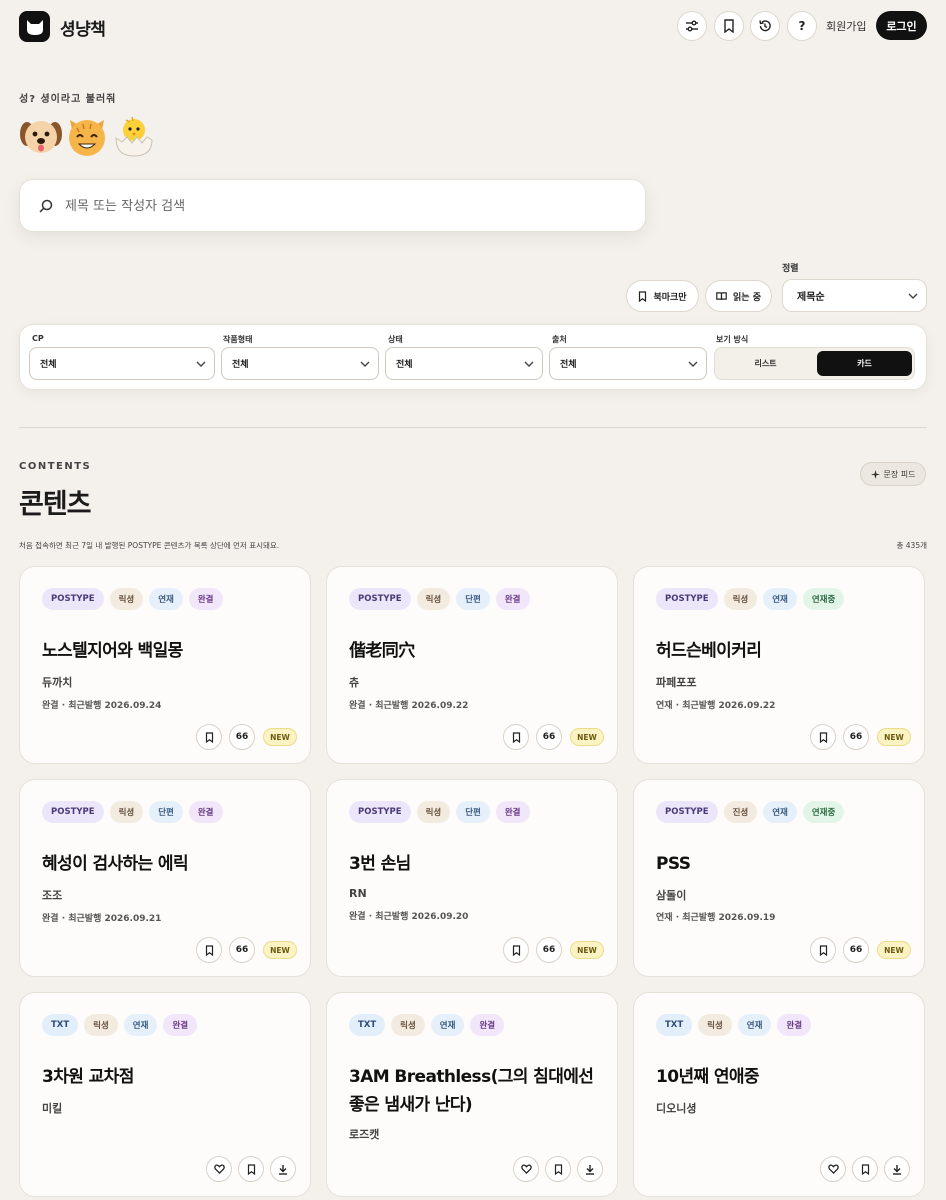 Image resolution: width=946 pixels, height=1200 pixels. What do you see at coordinates (781, 651) in the screenshot?
I see `card-title: 허드슨베이커리` at bounding box center [781, 651].